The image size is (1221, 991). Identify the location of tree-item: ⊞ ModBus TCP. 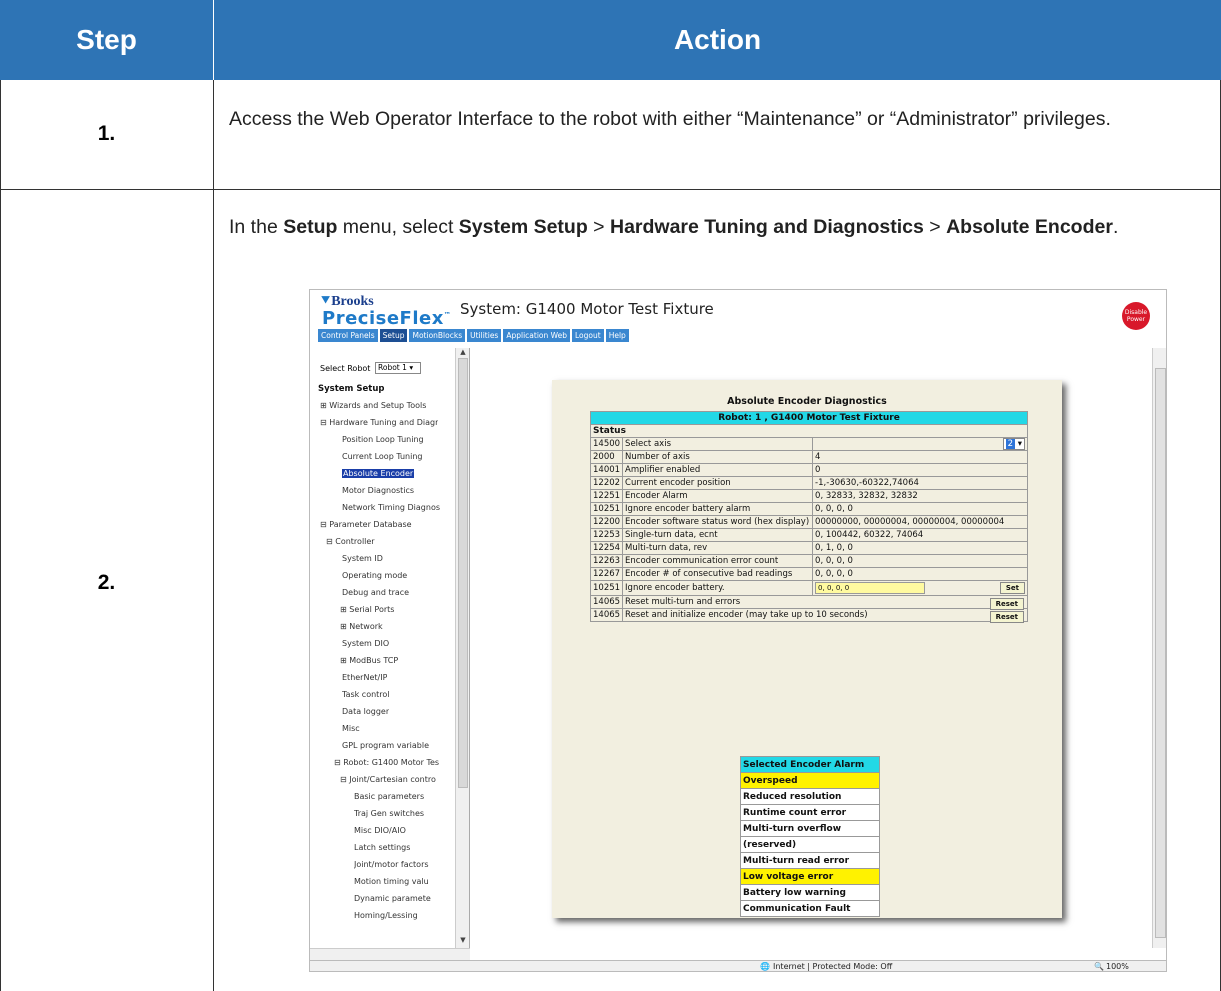
(369, 660).